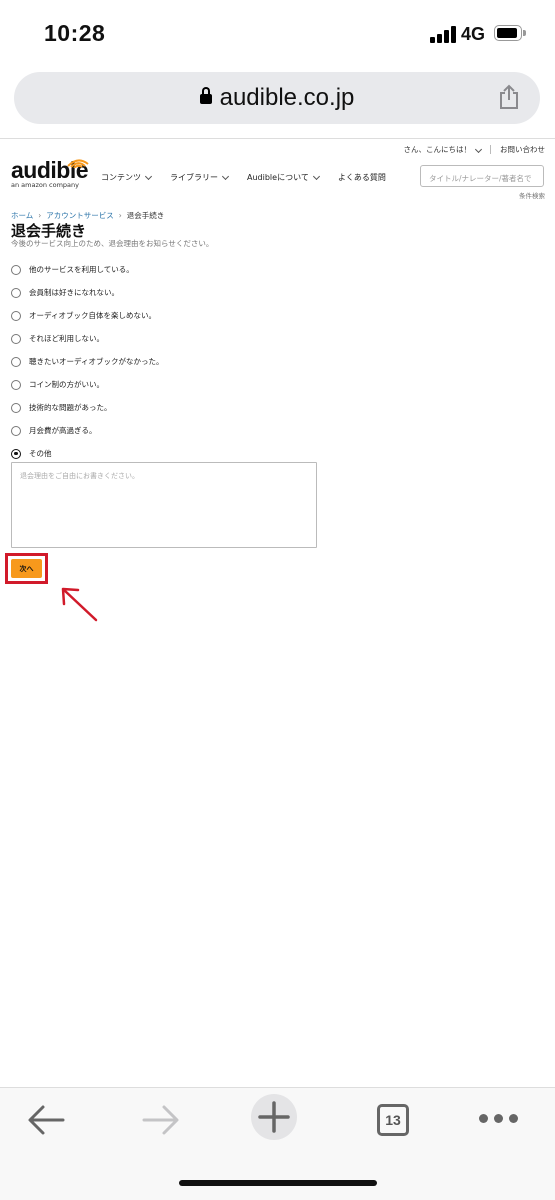  I want to click on greeting-menu: さん、こんにちは！, so click(443, 149).